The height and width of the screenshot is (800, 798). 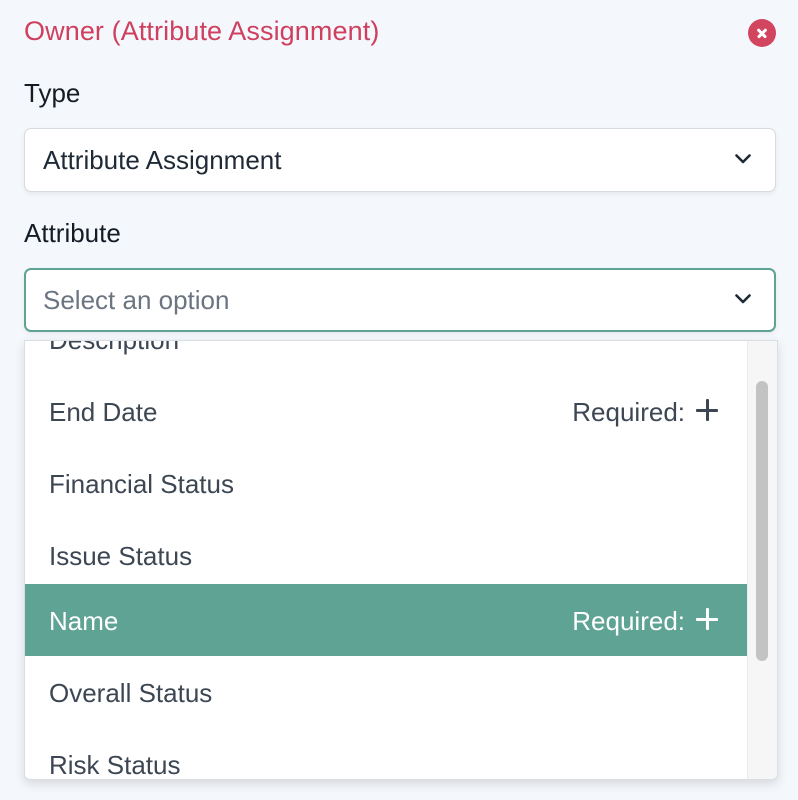 I want to click on option-label: Name, so click(x=84, y=621).